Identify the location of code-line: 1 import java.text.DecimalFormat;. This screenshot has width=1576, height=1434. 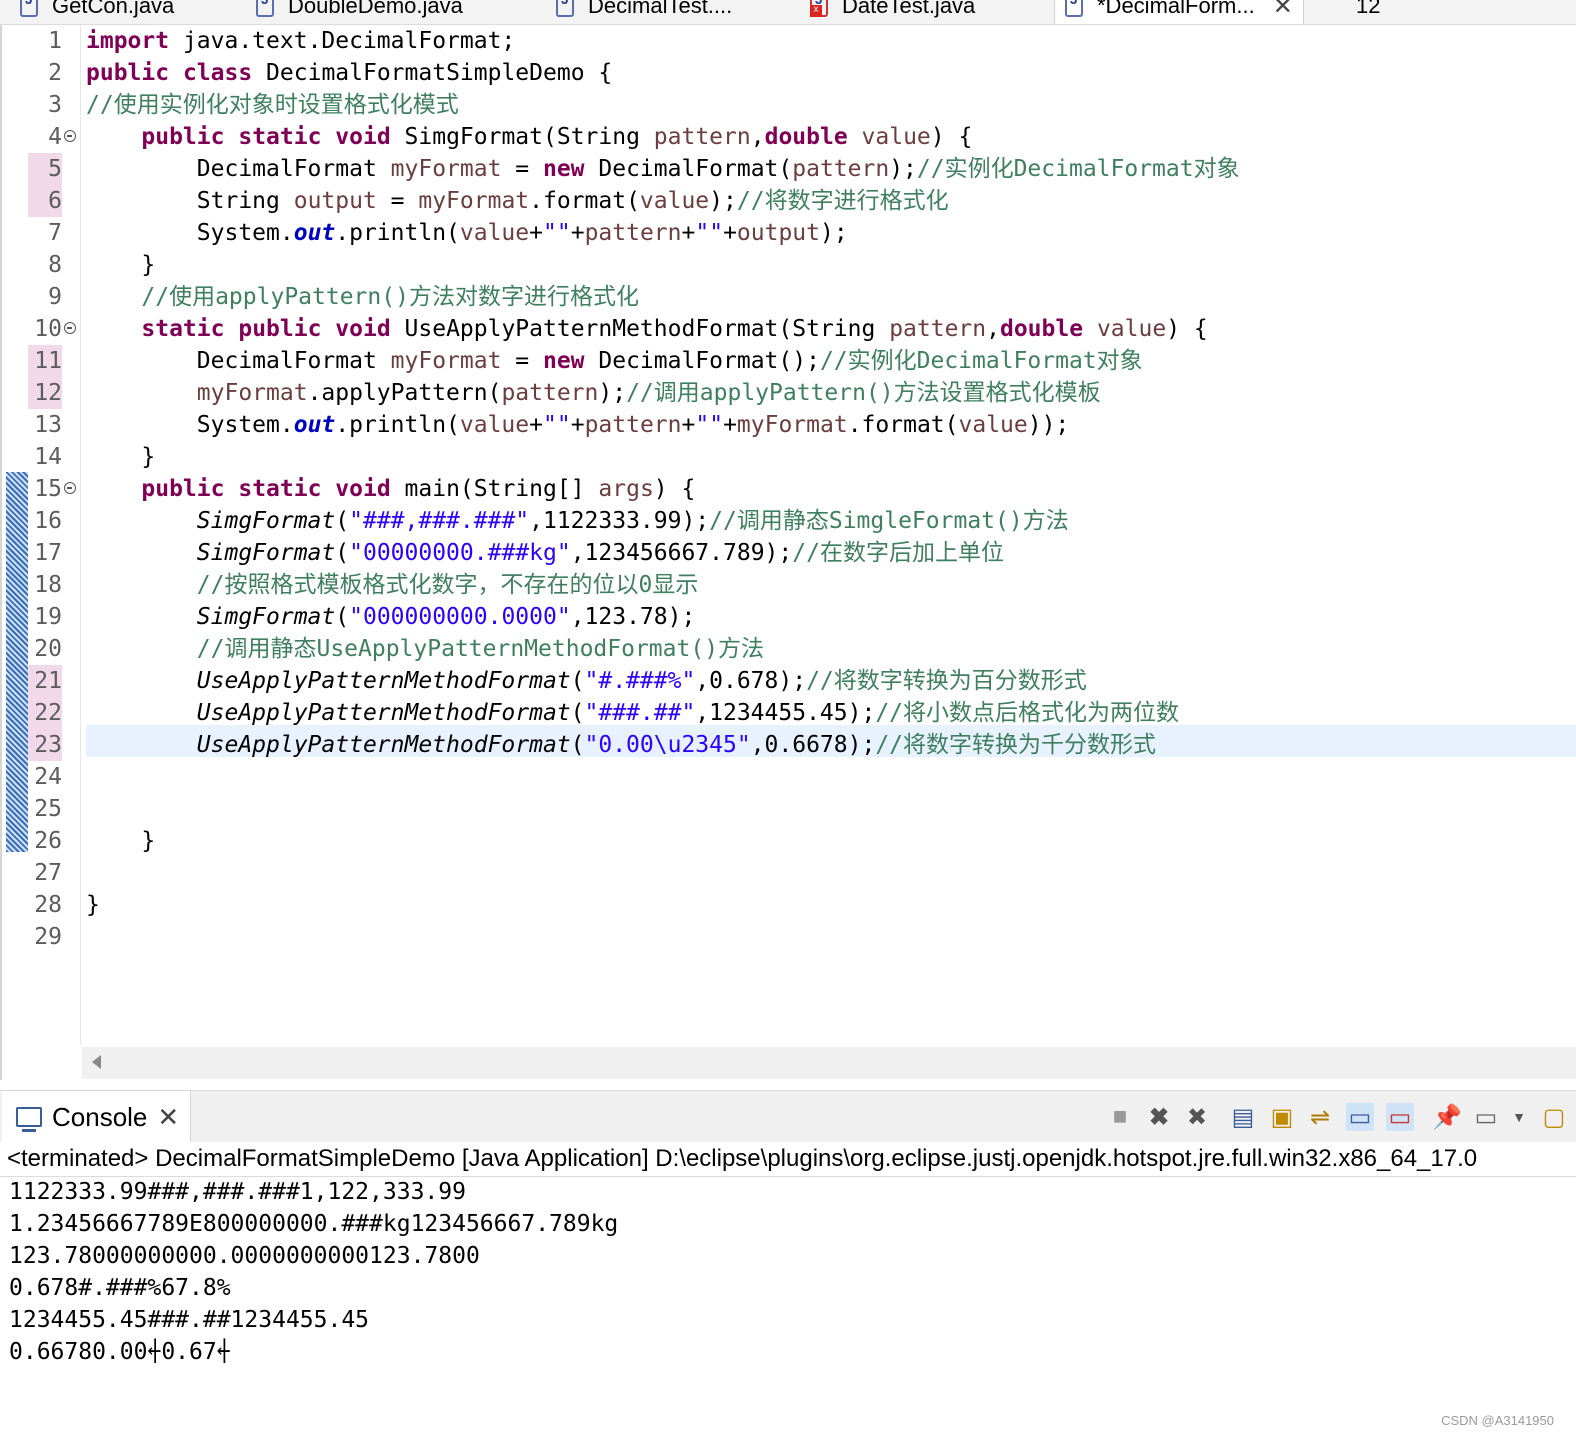
(789, 41).